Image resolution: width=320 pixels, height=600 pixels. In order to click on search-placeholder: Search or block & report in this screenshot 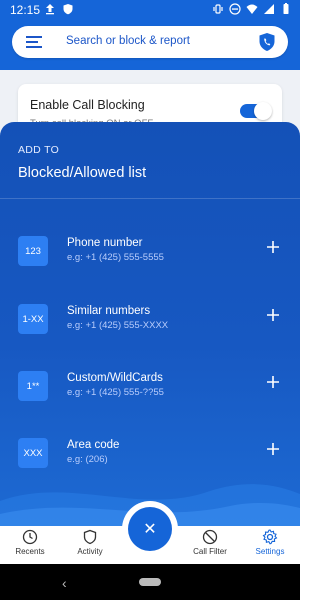, I will do `click(128, 41)`.